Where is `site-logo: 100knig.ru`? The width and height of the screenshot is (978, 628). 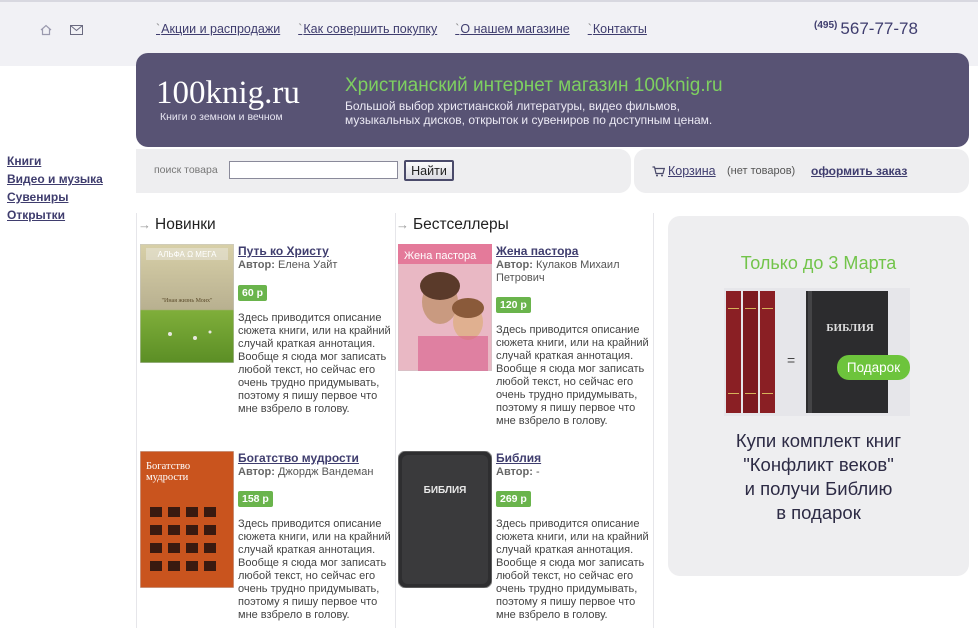
site-logo: 100knig.ru is located at coordinates (228, 93).